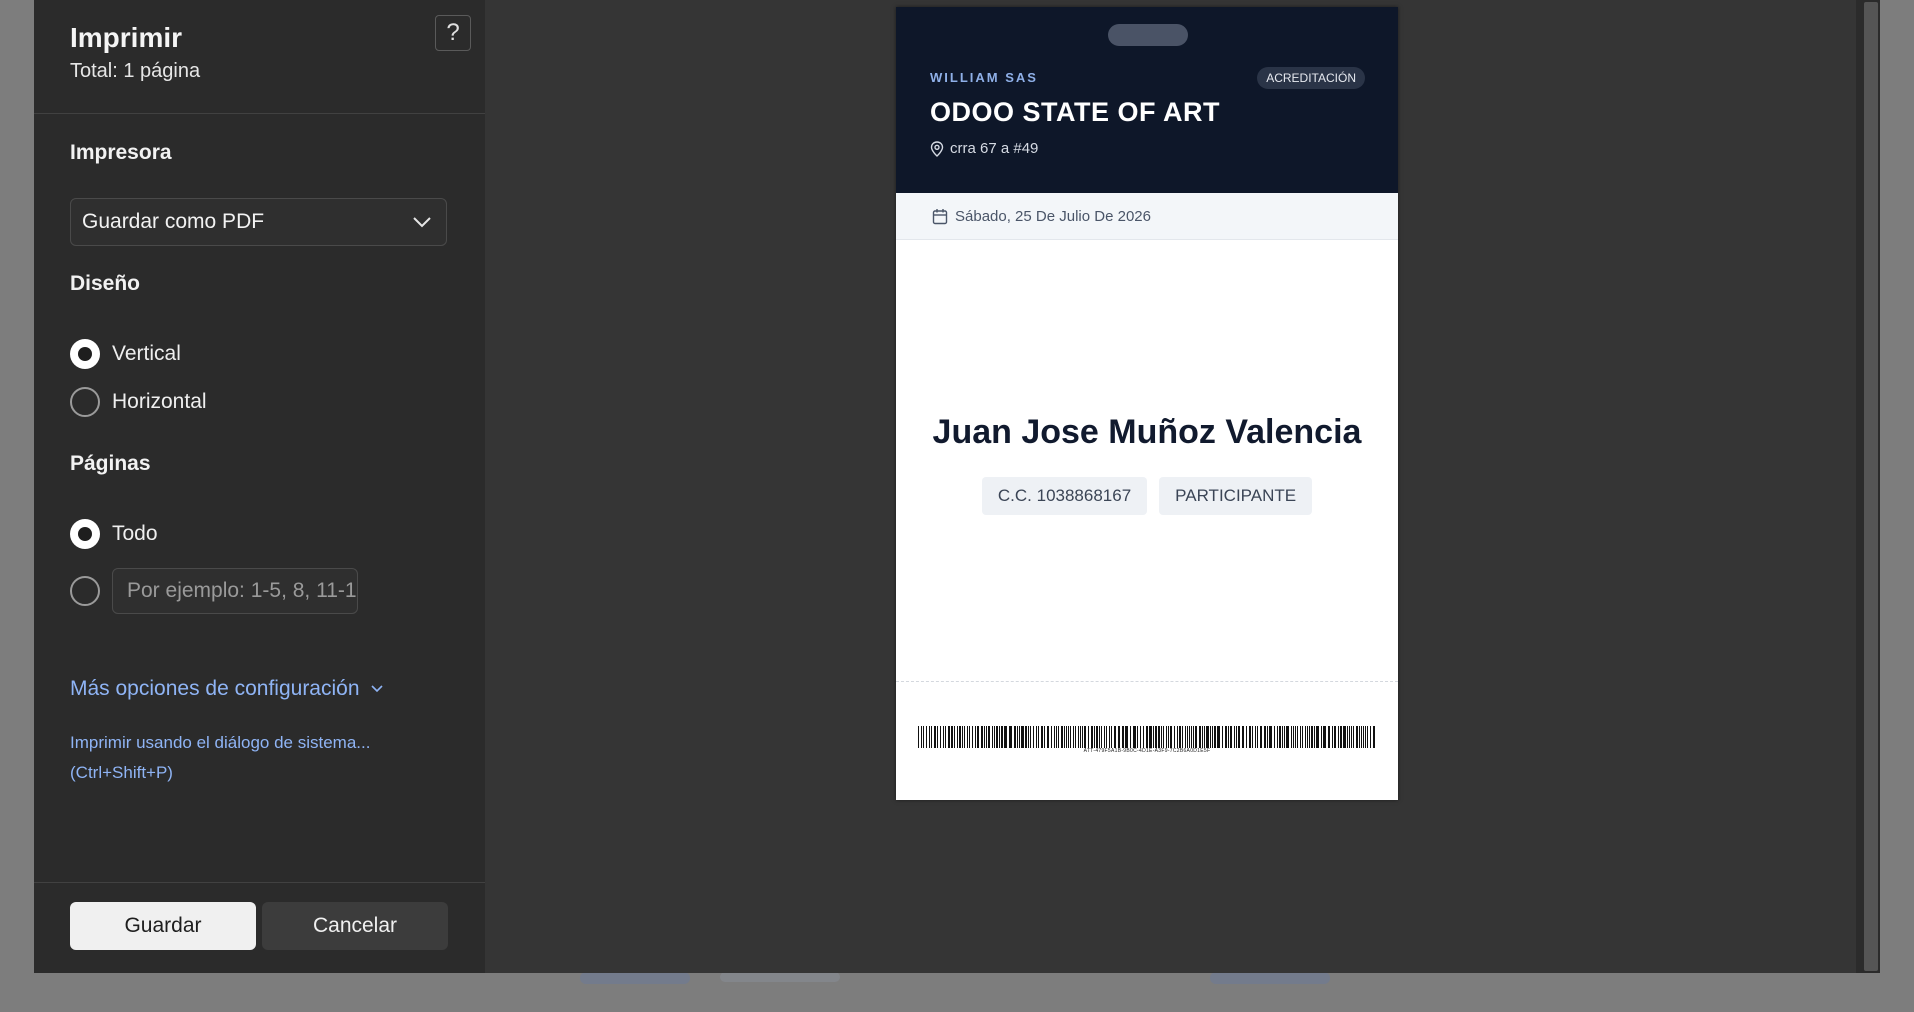  I want to click on radio-pages-all, so click(85, 534).